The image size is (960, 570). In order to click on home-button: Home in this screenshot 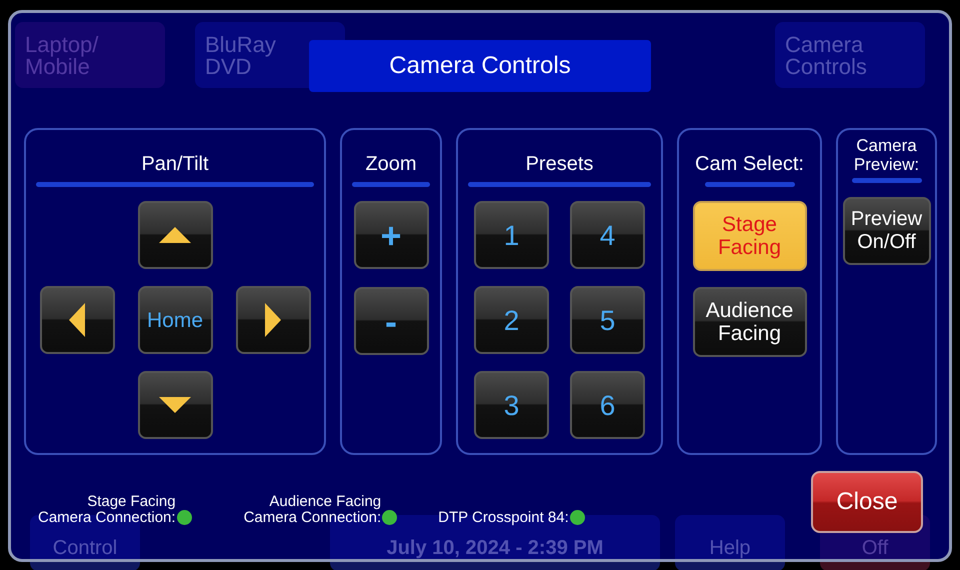, I will do `click(175, 320)`.